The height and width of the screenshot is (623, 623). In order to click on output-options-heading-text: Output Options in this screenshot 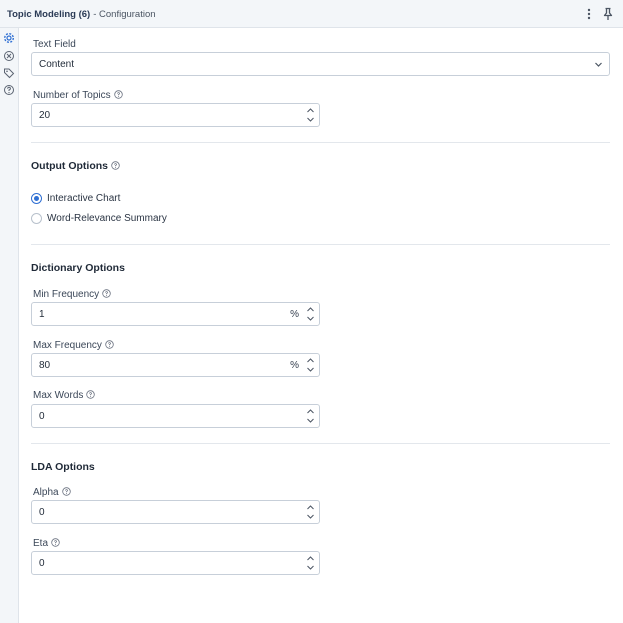, I will do `click(69, 166)`.